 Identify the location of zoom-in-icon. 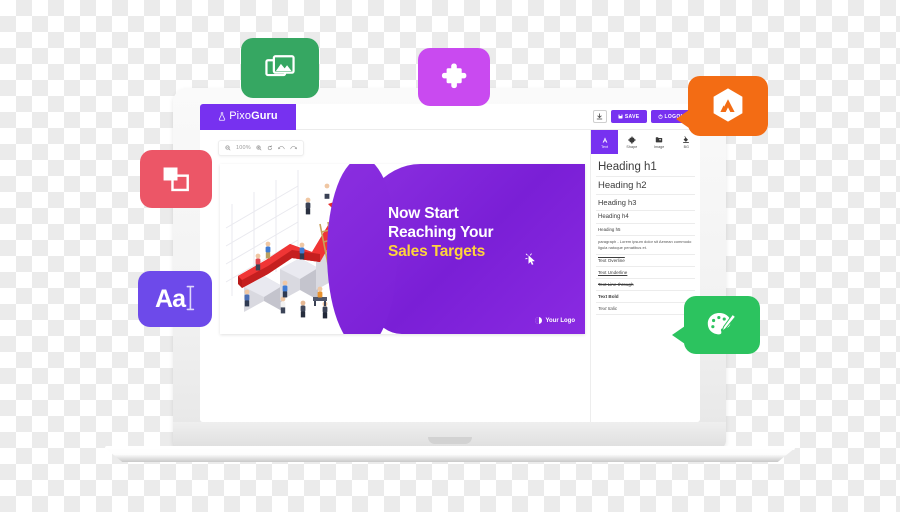
(259, 148).